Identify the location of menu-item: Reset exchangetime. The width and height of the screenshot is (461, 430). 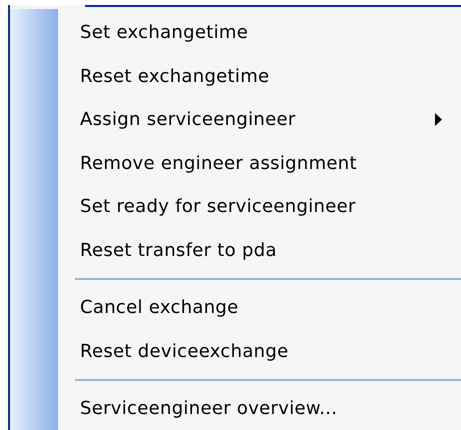
(235, 76).